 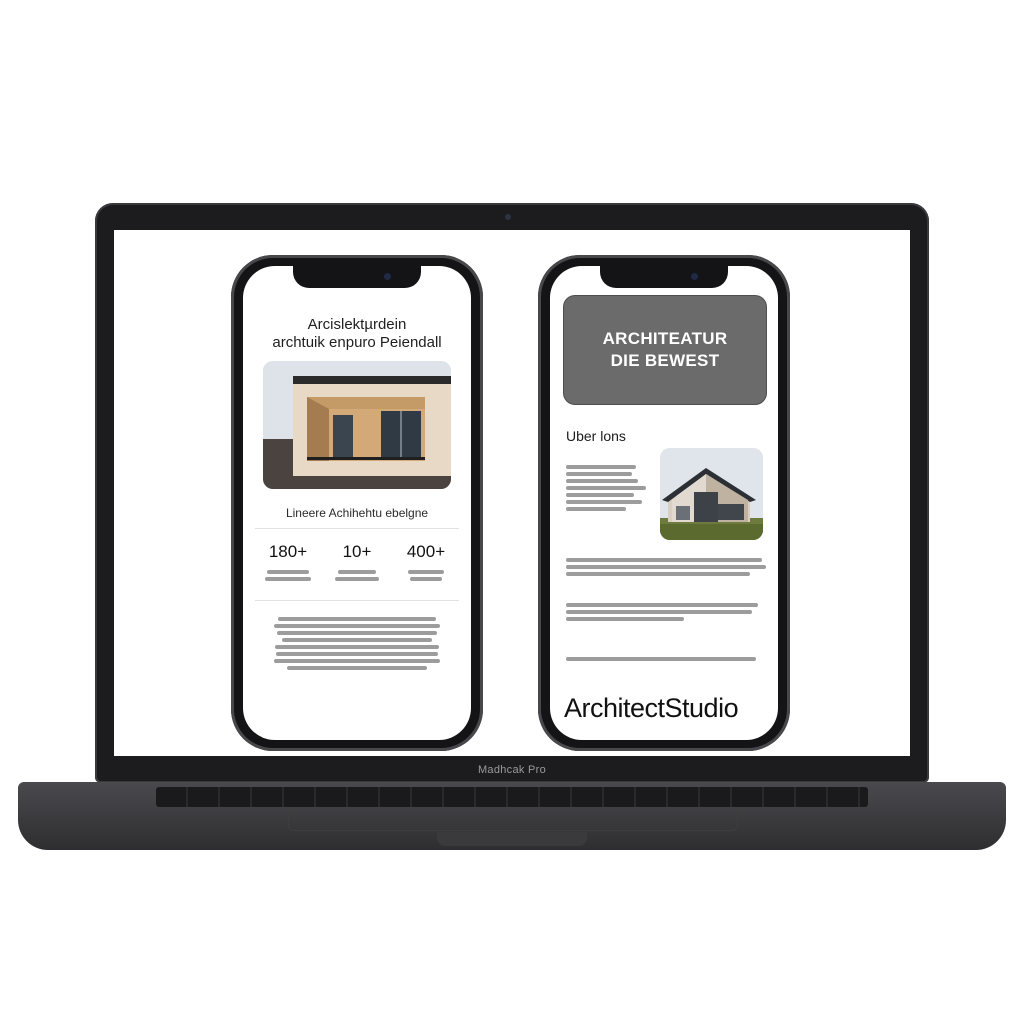 What do you see at coordinates (665, 350) in the screenshot?
I see `hero-banner: ARCHITEATUR DIE BEWEST` at bounding box center [665, 350].